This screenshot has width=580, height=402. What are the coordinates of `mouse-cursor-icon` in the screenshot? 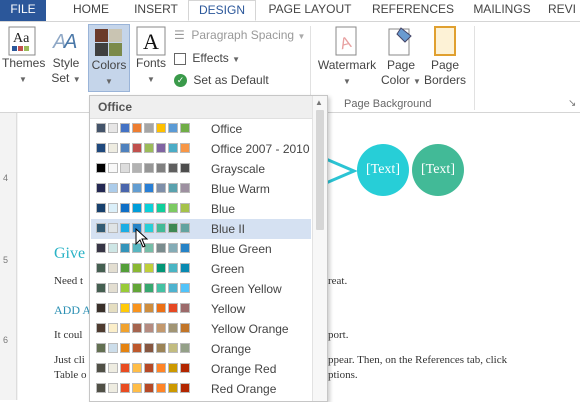 It's located at (142, 238).